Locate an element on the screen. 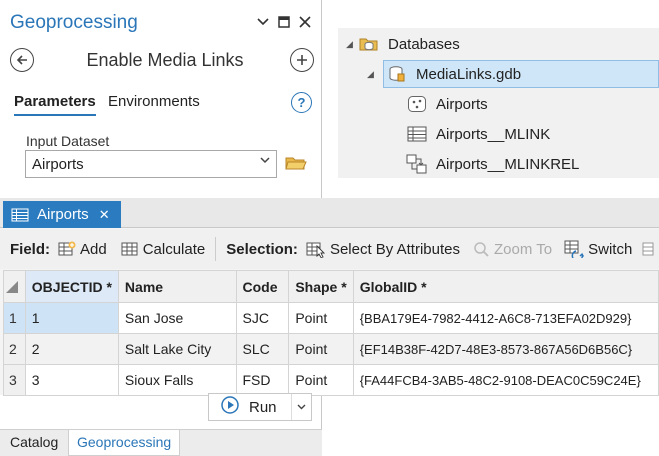 The image size is (659, 456). cell-code: SLC is located at coordinates (262, 349).